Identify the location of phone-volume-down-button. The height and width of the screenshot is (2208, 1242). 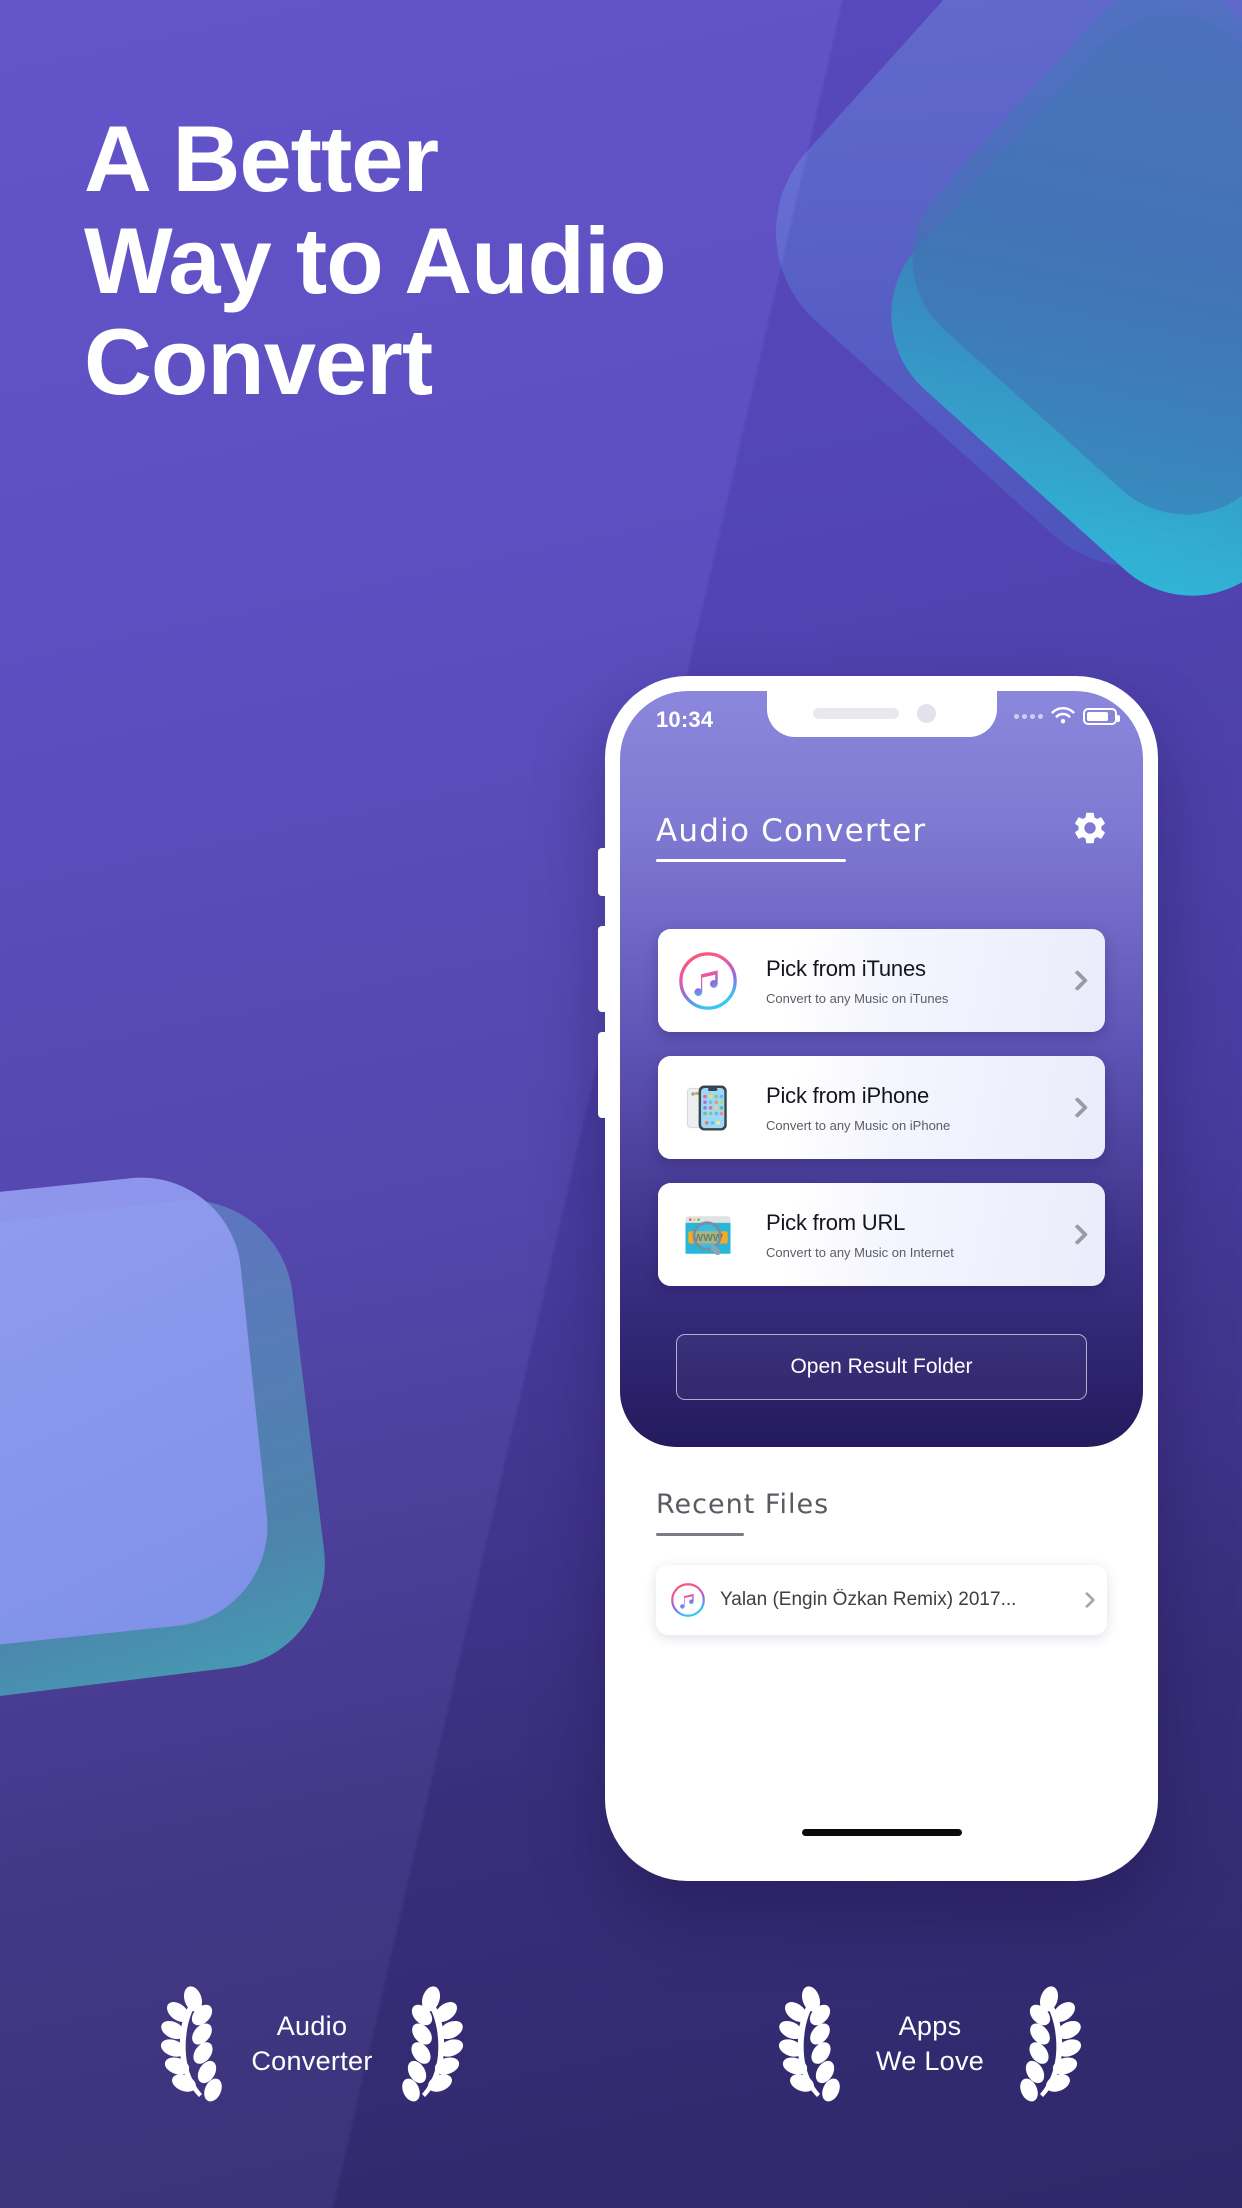
(602, 1075).